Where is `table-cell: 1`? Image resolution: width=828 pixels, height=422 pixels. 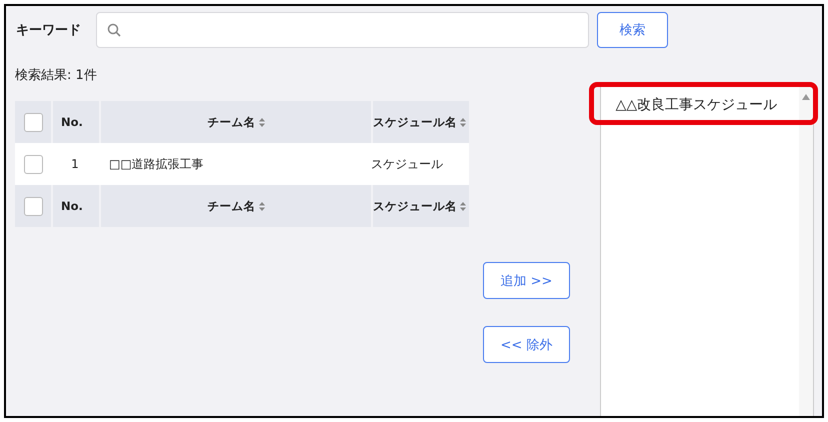
table-cell: 1 is located at coordinates (75, 164).